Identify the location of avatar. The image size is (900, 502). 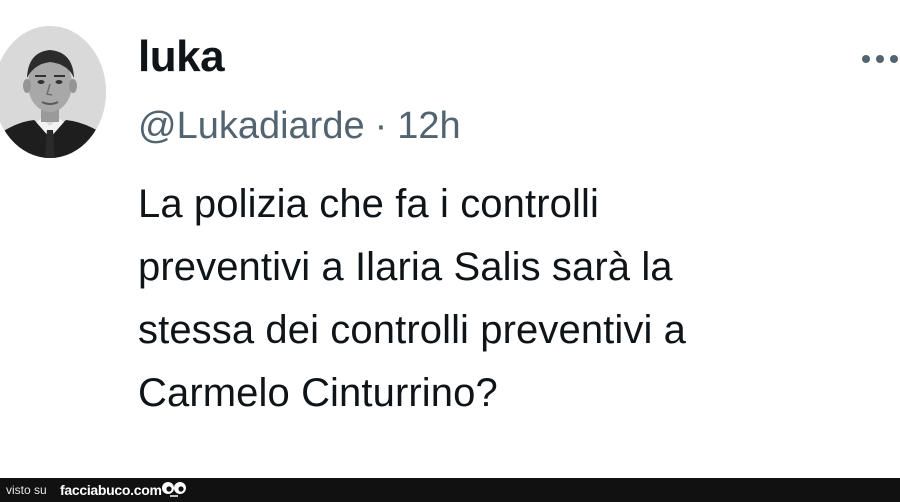
(53, 92).